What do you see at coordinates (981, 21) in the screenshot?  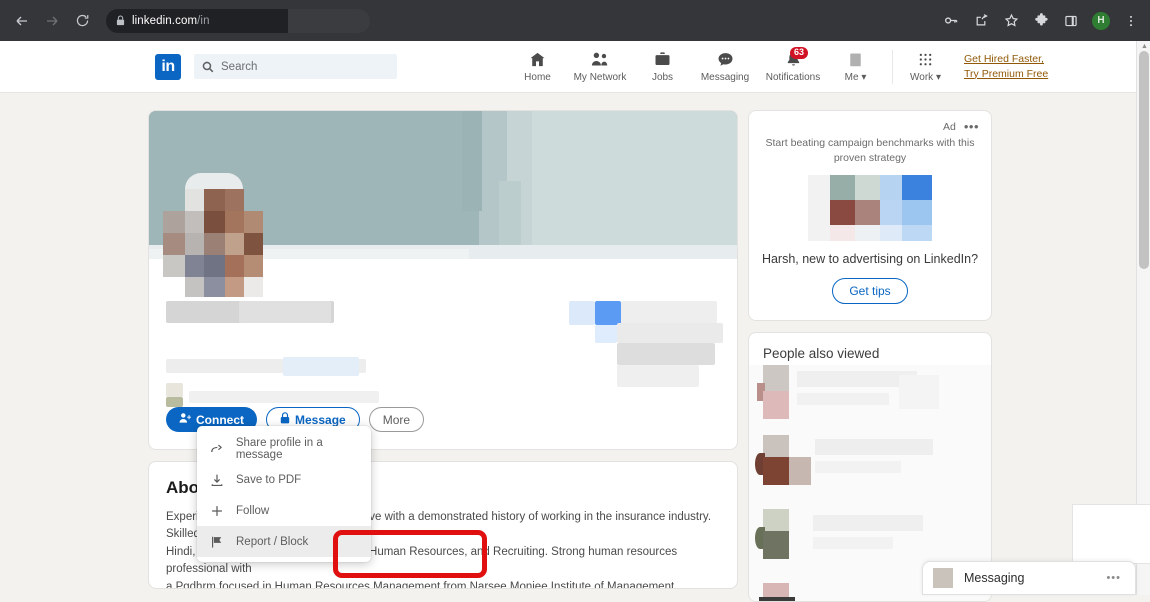 I see `share-icon` at bounding box center [981, 21].